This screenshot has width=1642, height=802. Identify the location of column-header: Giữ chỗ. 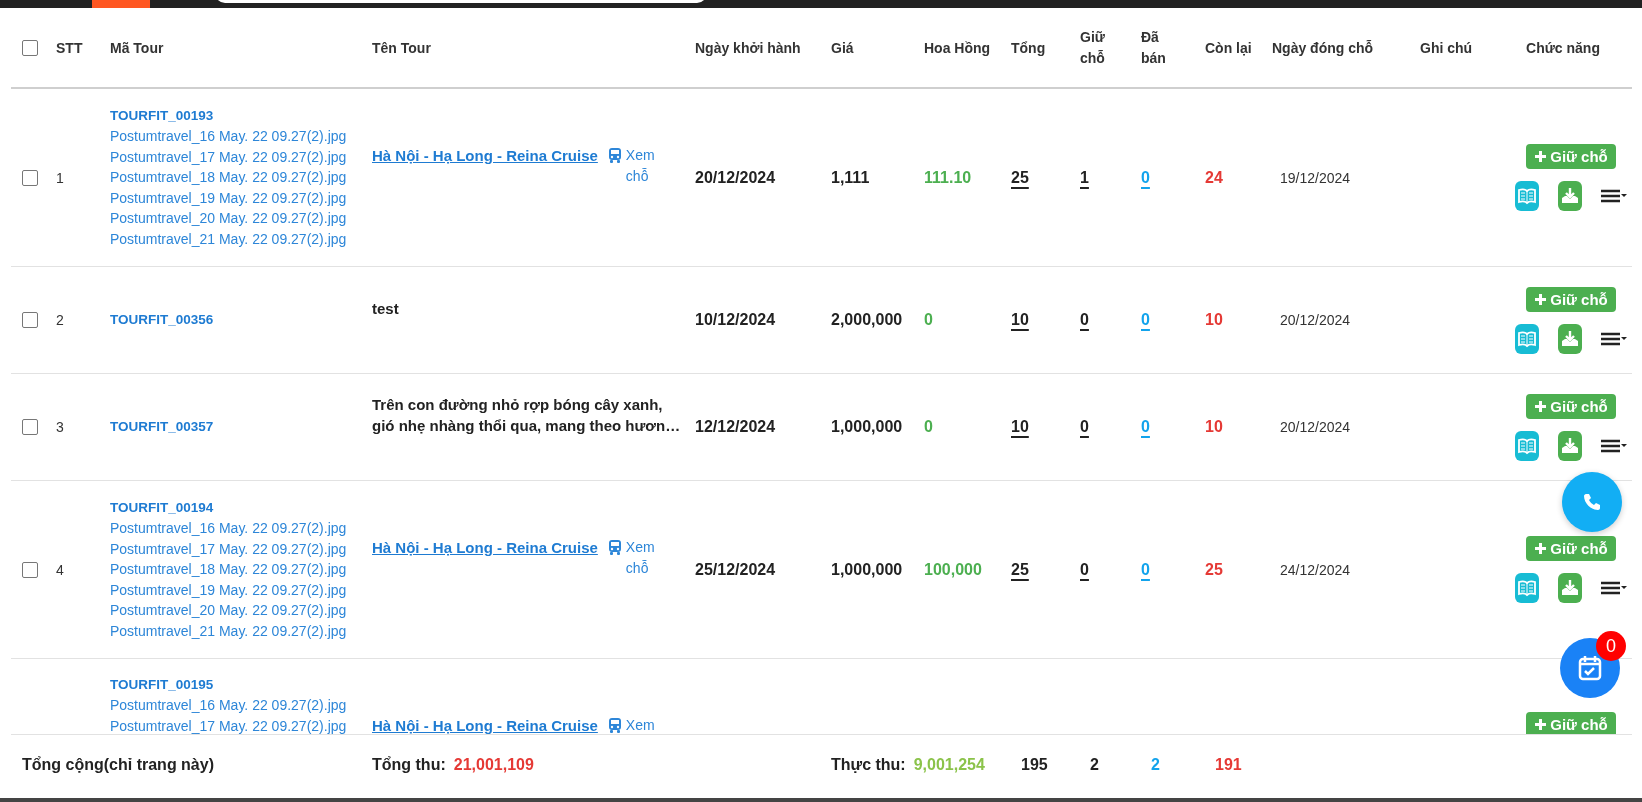
(1092, 47).